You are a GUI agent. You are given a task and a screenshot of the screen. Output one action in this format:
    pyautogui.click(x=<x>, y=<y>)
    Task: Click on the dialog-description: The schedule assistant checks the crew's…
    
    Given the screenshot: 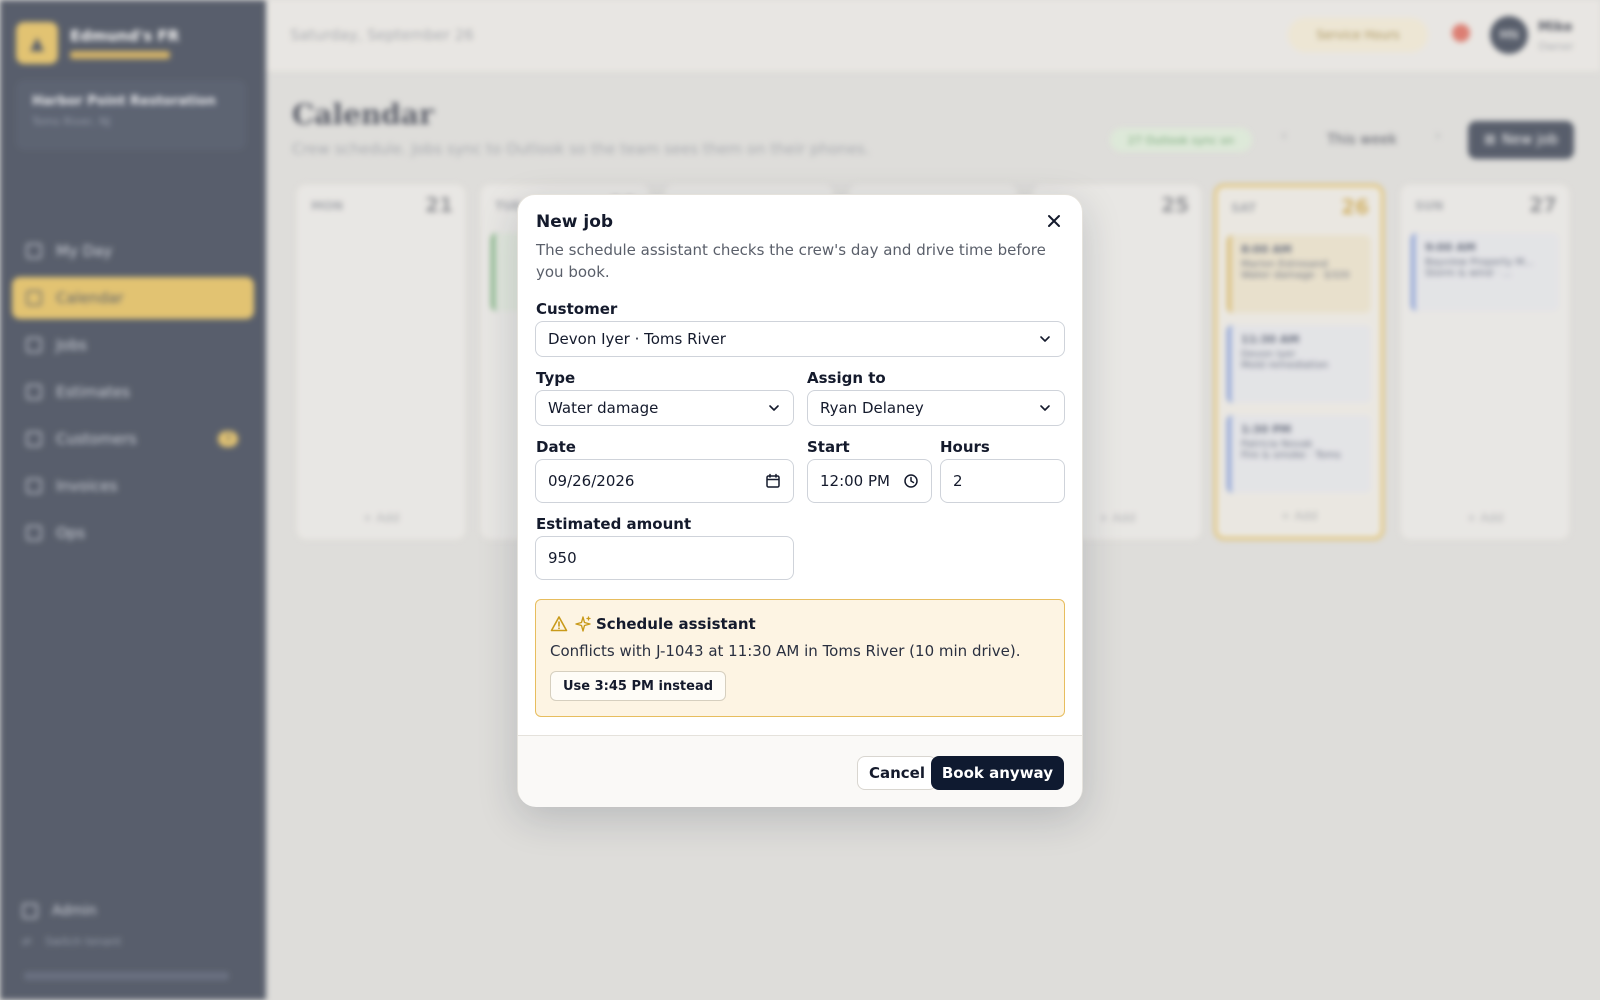 What is the action you would take?
    pyautogui.click(x=791, y=261)
    